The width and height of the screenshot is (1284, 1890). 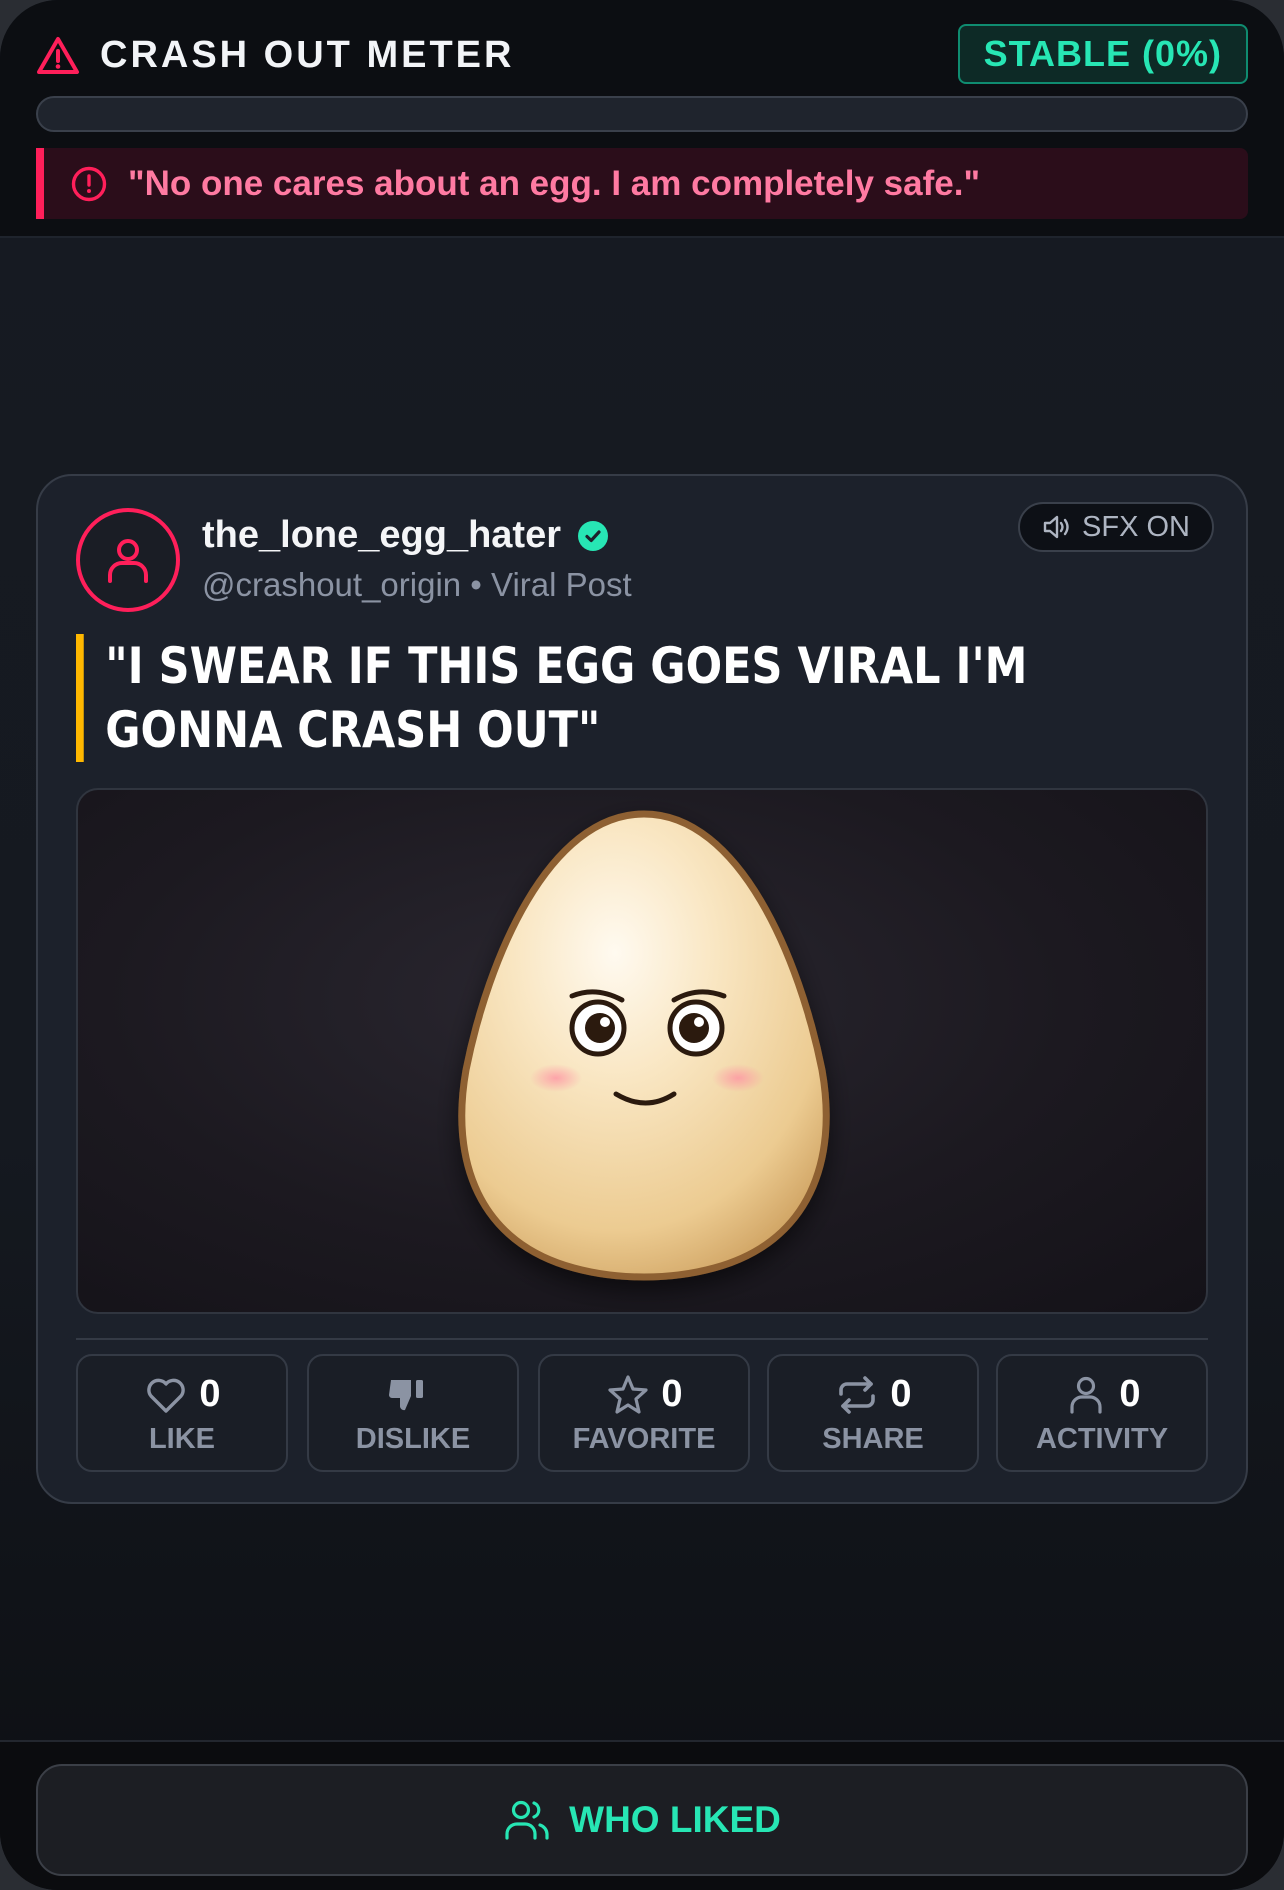 I want to click on star-icon, so click(x=628, y=1394).